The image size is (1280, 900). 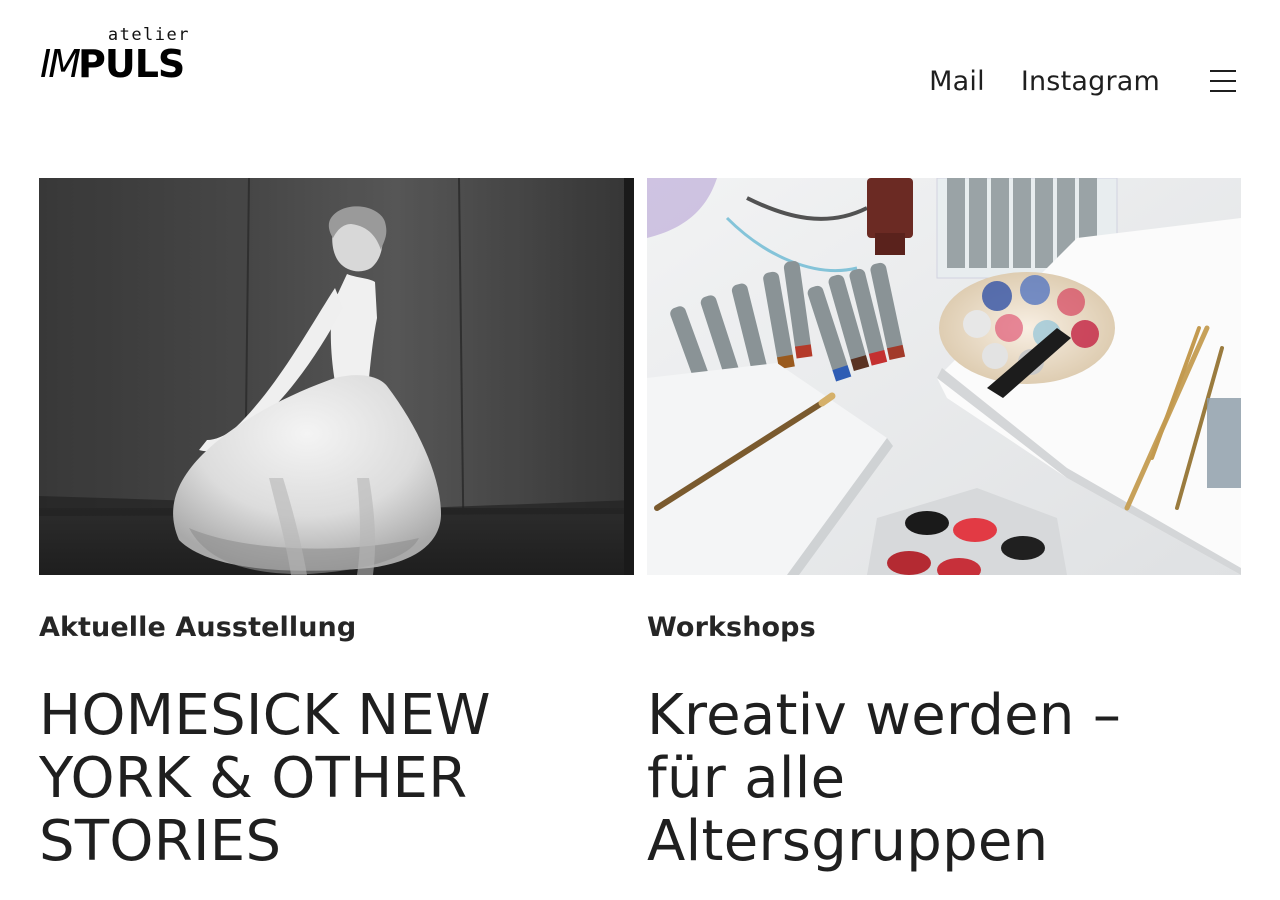 I want to click on nav-mail-link: Mail, so click(x=957, y=81).